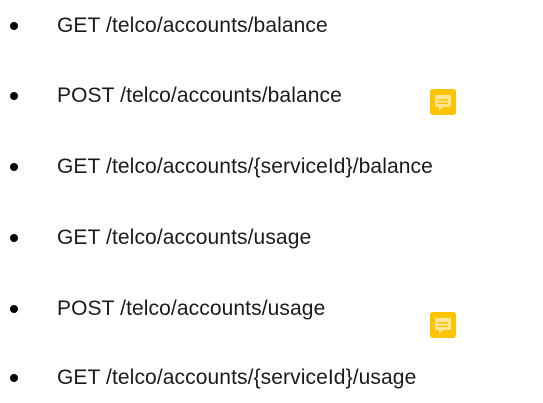 This screenshot has width=543, height=403. I want to click on endpoint-text: POST /telco/accounts/balance, so click(199, 95).